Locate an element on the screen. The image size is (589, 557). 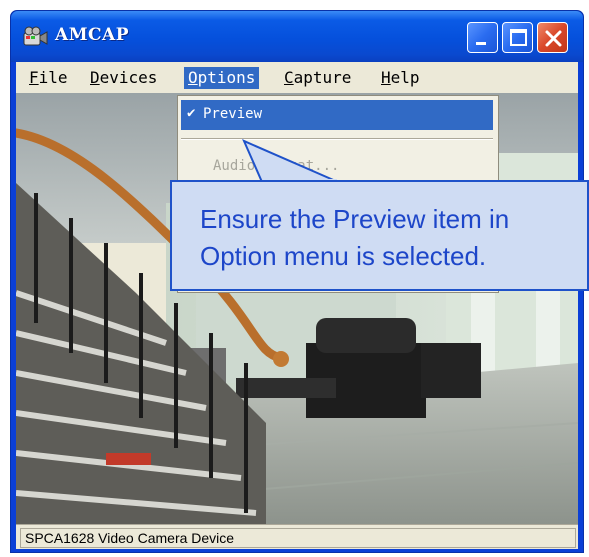
callout-line-2: Option menu is selected. is located at coordinates (343, 256).